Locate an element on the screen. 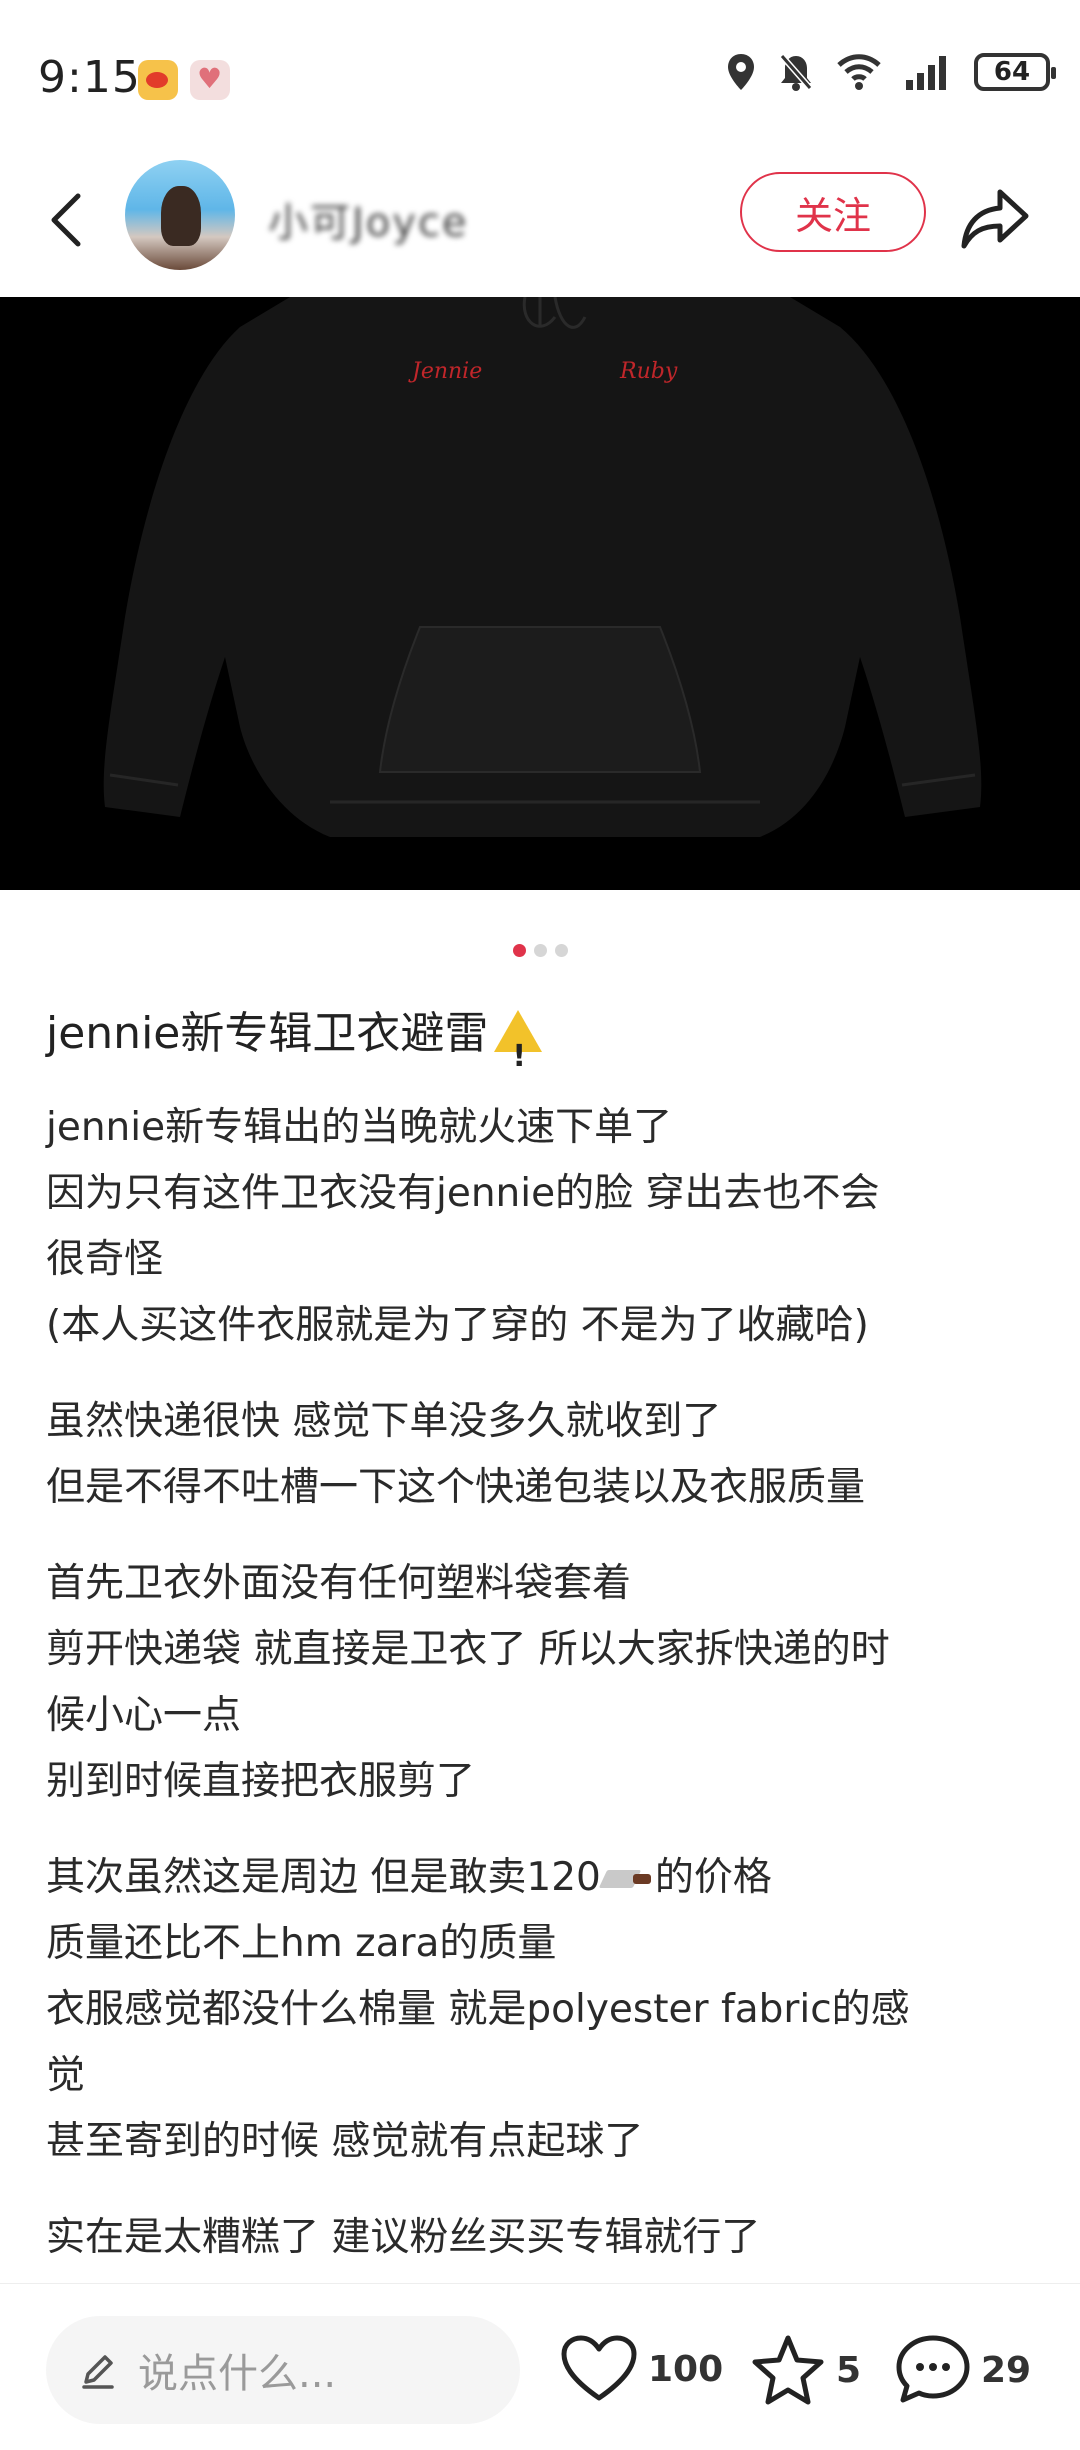 This screenshot has height=2450, width=1080. post-title-text: jennie新专辑卫衣避雷 is located at coordinates (267, 1033).